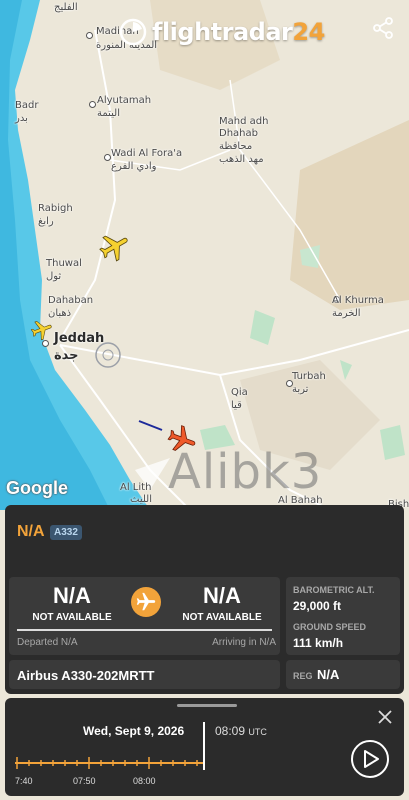 Image resolution: width=409 pixels, height=800 pixels. I want to click on plane-icon-yellow-small, so click(42, 330).